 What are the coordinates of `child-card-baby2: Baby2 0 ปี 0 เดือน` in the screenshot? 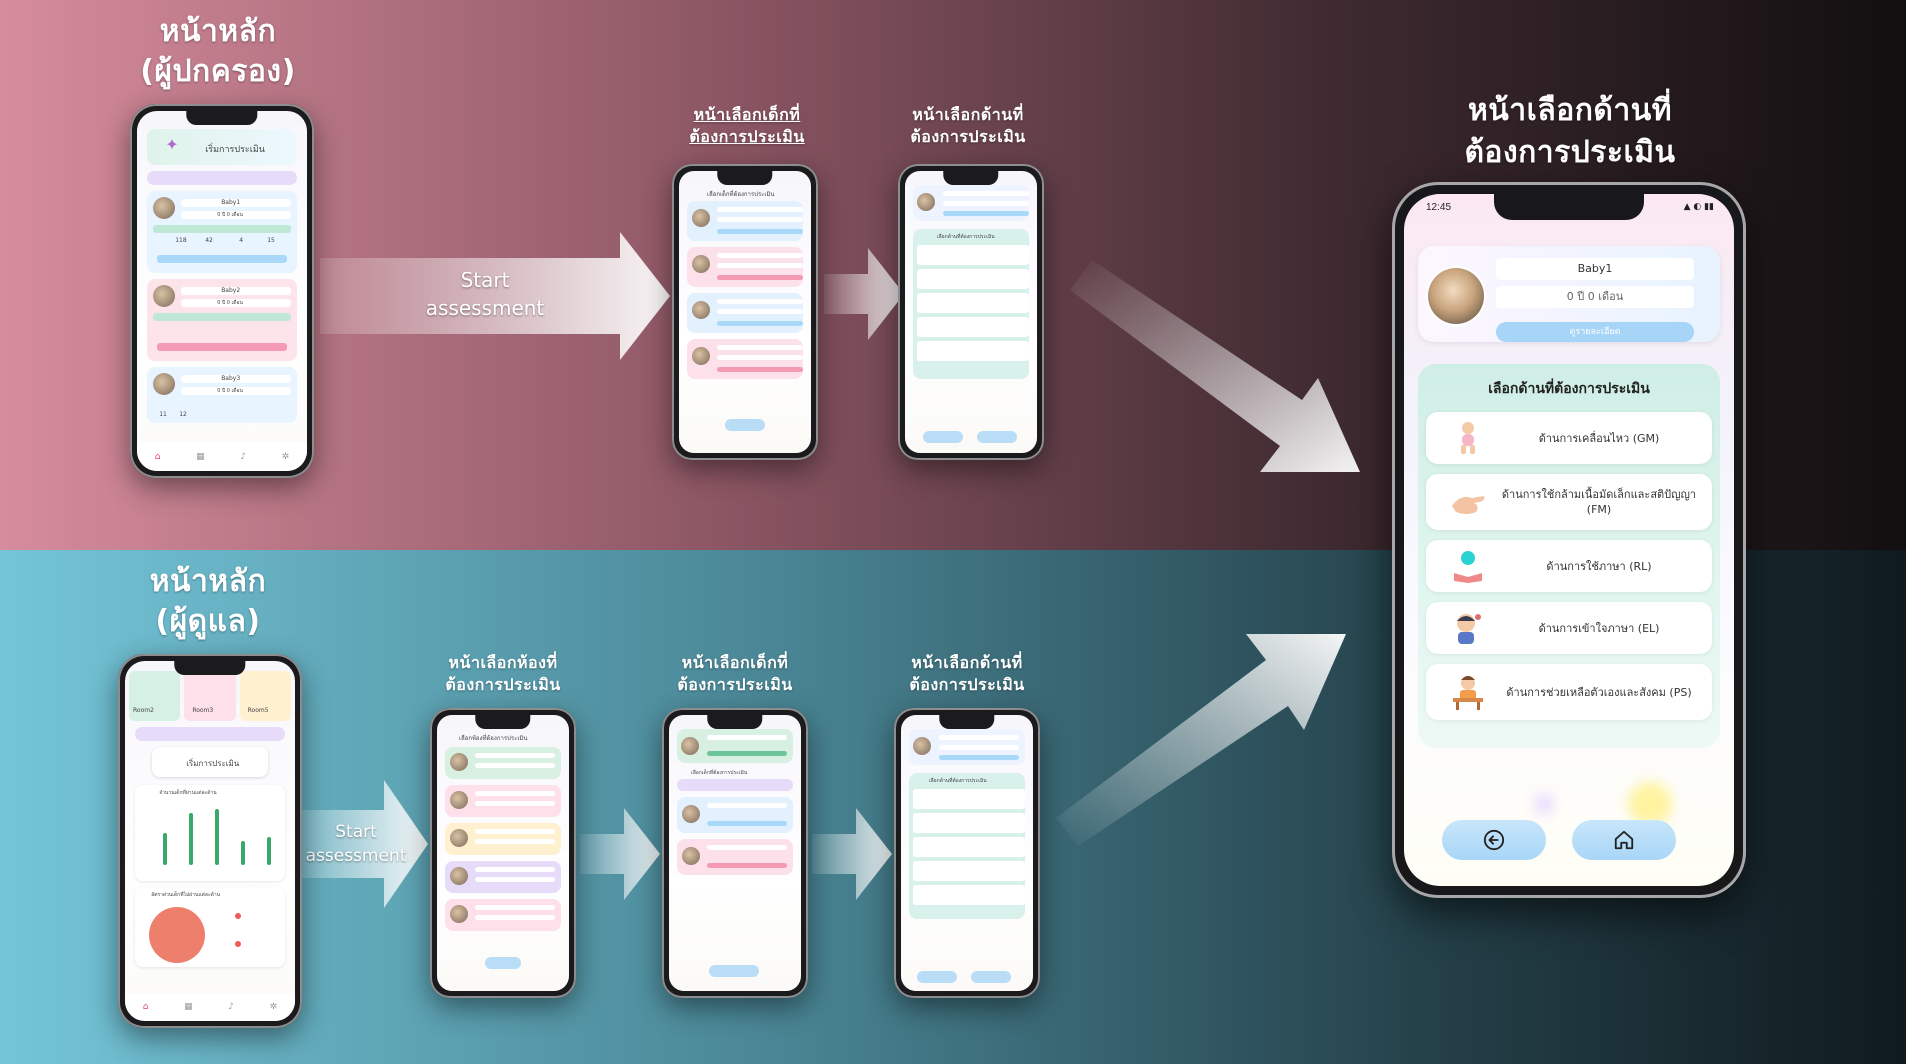 It's located at (222, 320).